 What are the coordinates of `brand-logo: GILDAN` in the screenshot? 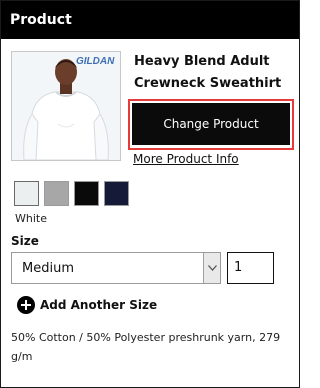 It's located at (95, 61).